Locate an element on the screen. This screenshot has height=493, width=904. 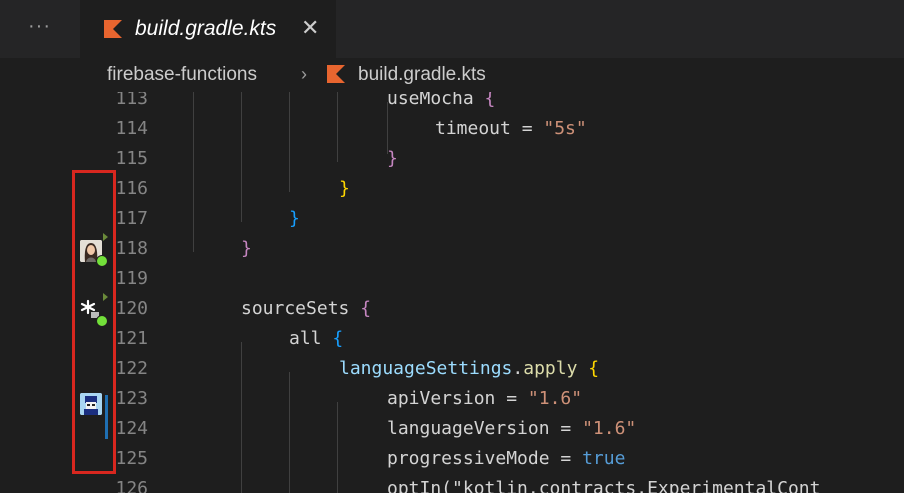
code-line: sourceSets { is located at coordinates (306, 309).